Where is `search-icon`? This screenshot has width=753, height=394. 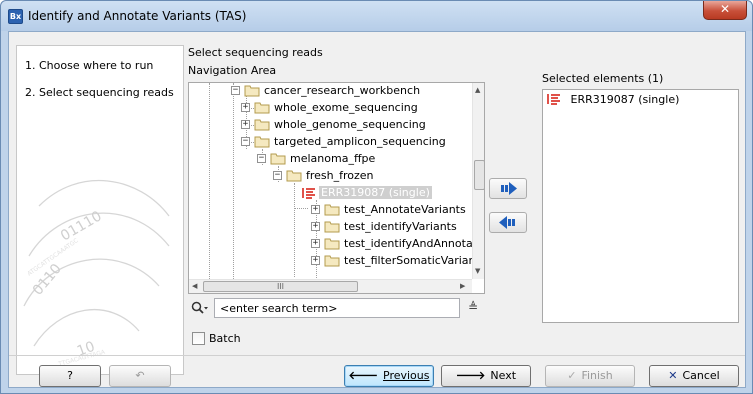
search-icon is located at coordinates (200, 308).